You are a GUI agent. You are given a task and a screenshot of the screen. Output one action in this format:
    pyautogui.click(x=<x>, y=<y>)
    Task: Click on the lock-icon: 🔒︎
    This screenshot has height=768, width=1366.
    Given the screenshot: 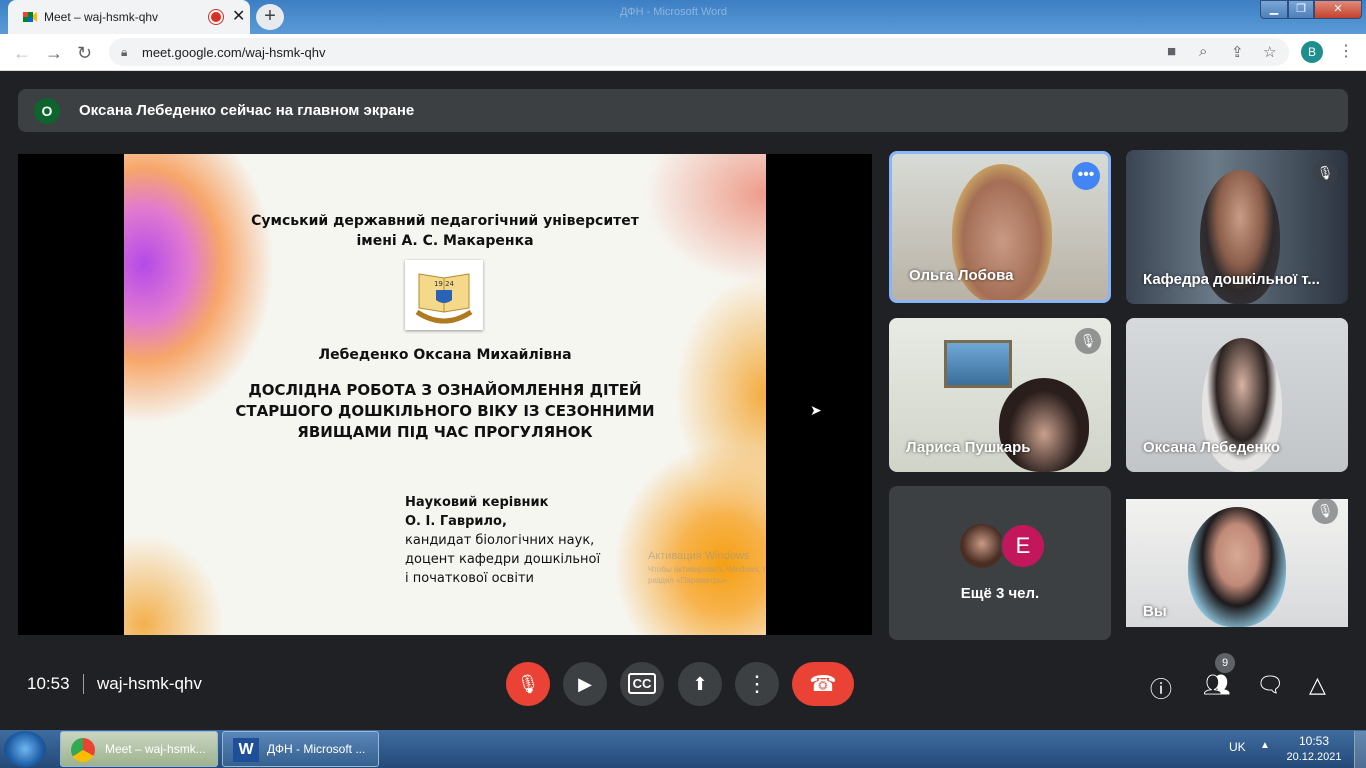 What is the action you would take?
    pyautogui.click(x=124, y=52)
    